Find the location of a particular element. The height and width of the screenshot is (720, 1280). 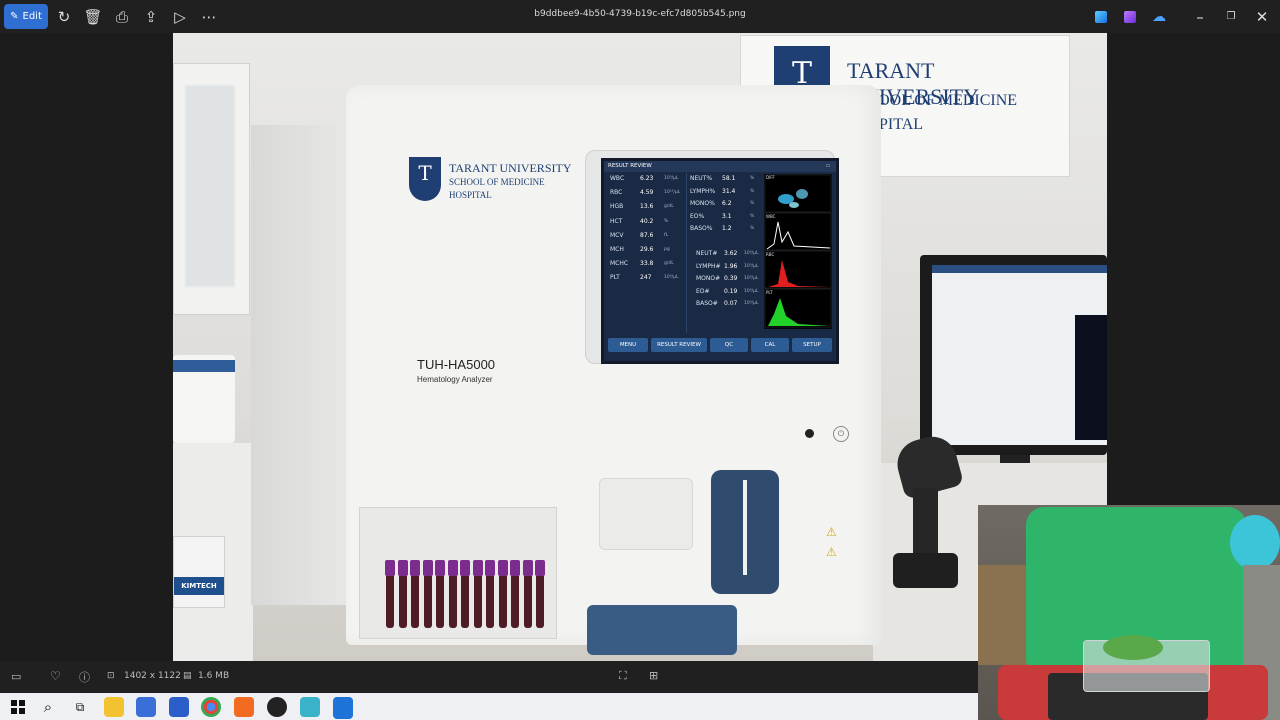

result-label: HCT is located at coordinates (616, 221).